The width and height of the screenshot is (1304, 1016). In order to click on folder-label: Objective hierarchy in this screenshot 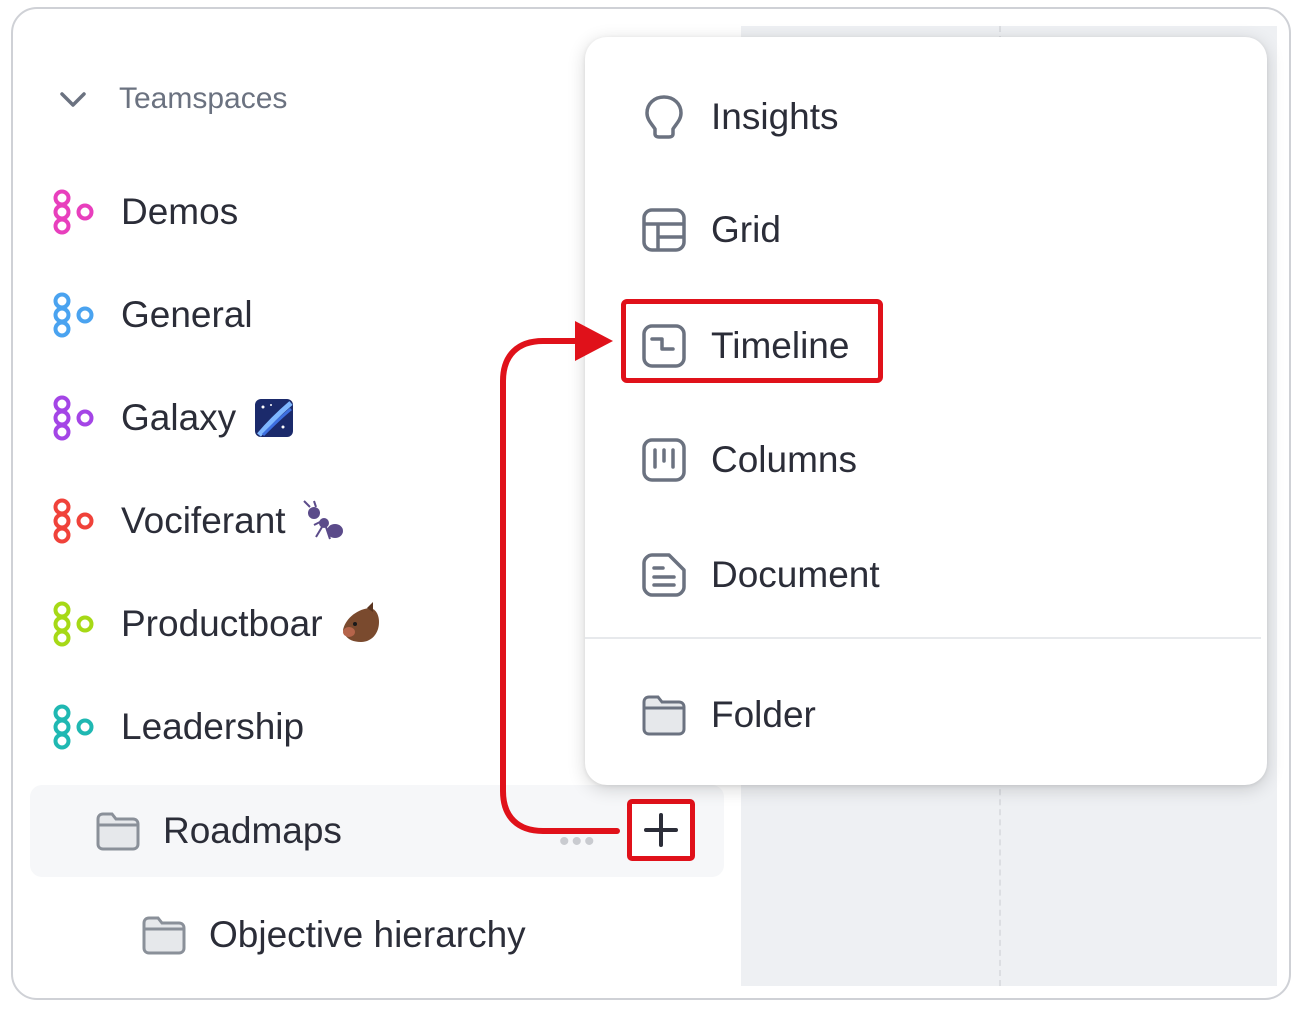, I will do `click(367, 934)`.